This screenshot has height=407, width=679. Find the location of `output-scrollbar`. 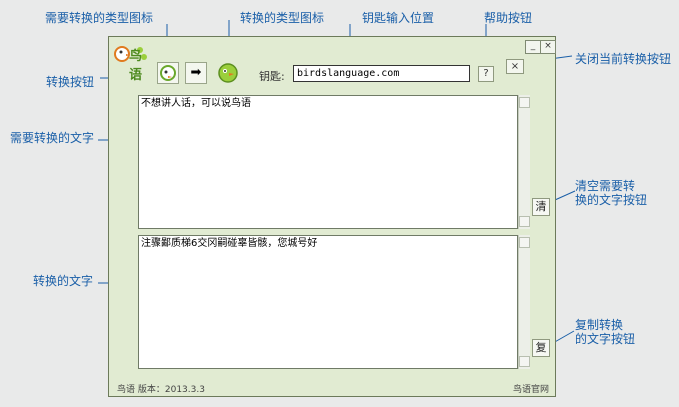

output-scrollbar is located at coordinates (524, 302).